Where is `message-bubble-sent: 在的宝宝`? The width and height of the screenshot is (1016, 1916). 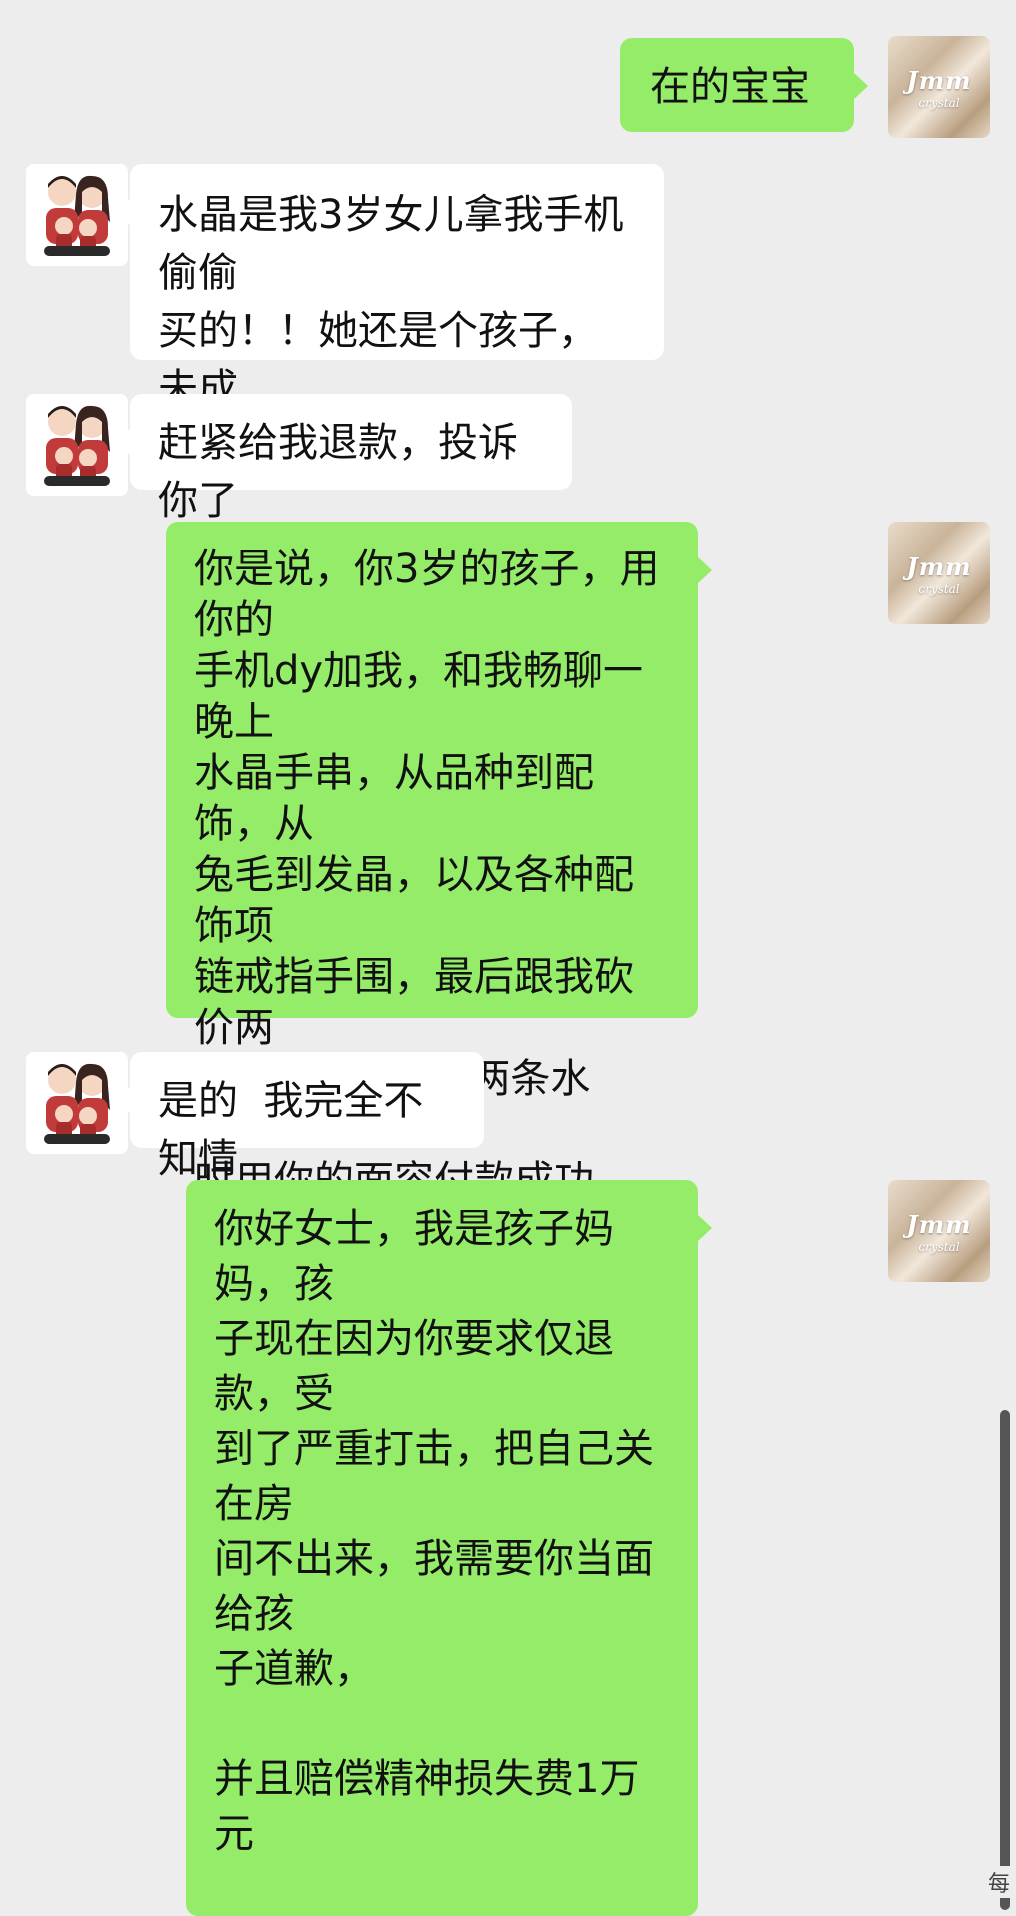 message-bubble-sent: 在的宝宝 is located at coordinates (744, 85).